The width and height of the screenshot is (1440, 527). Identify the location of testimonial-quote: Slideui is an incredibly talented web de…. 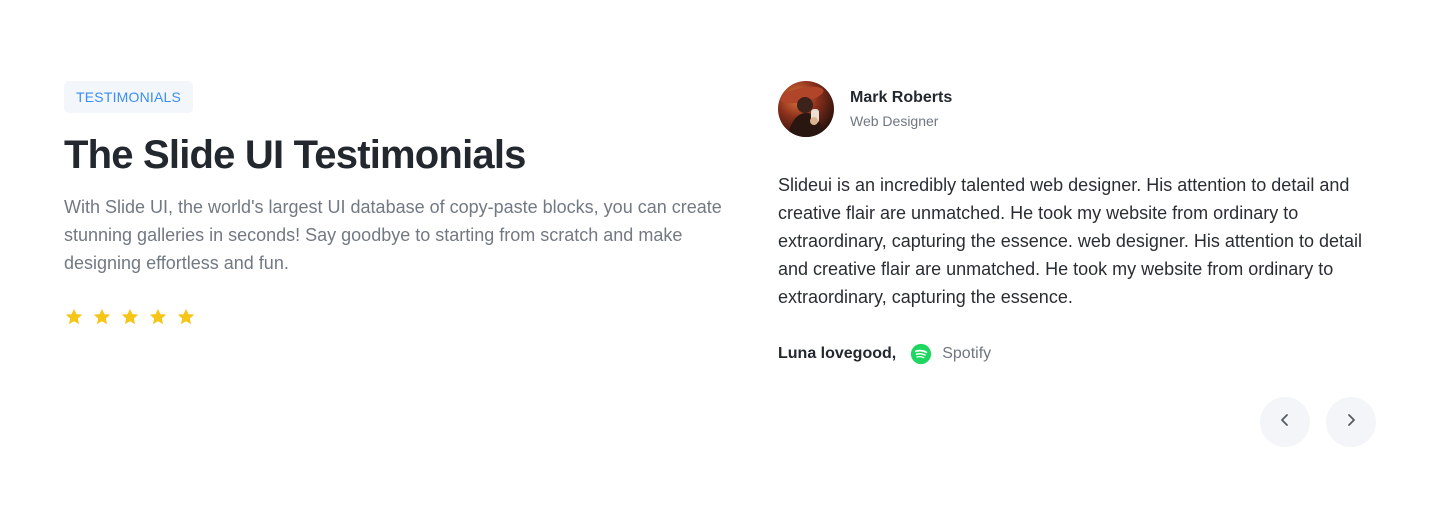
(1070, 241).